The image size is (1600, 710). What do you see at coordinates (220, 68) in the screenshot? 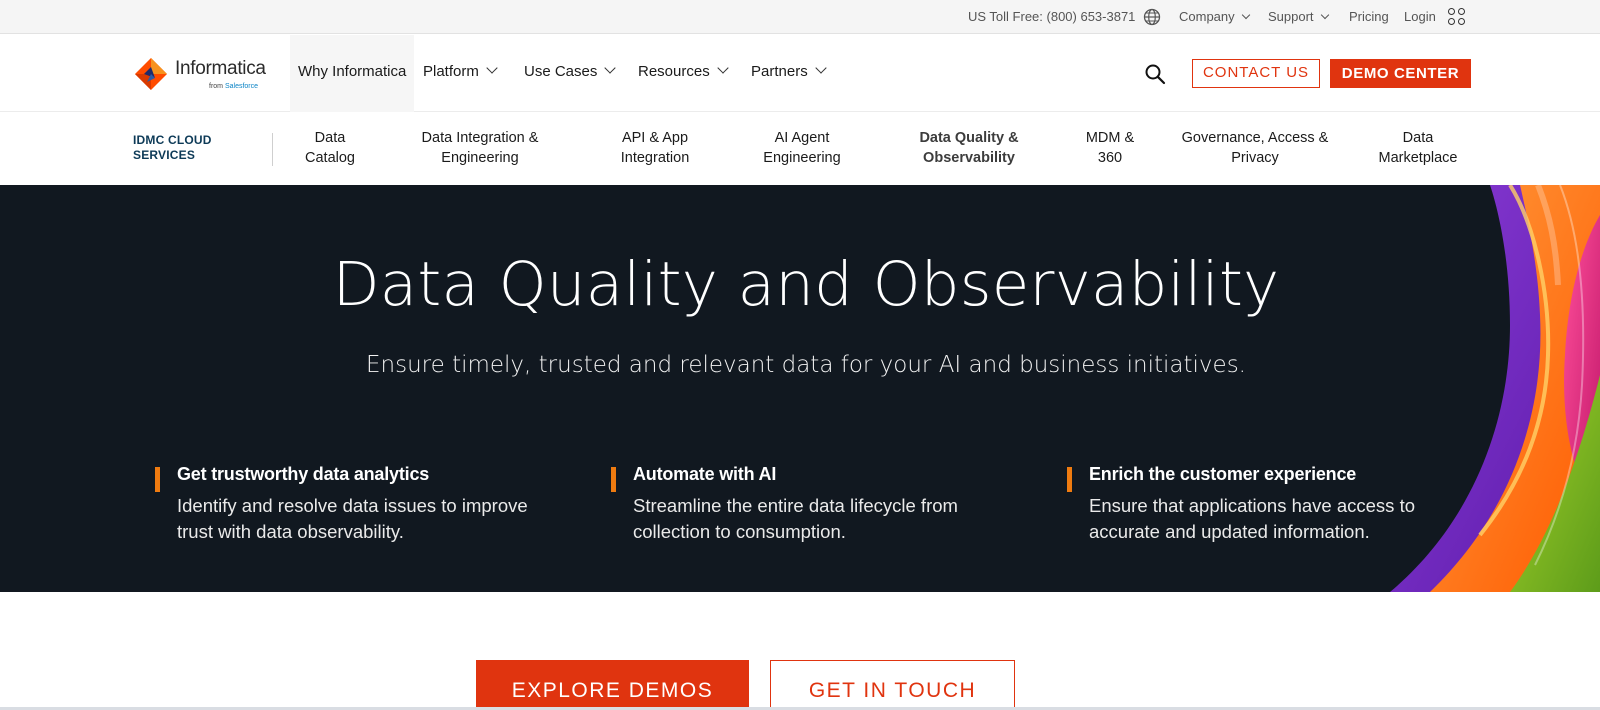
I see `logo-wordmark: Informatica` at bounding box center [220, 68].